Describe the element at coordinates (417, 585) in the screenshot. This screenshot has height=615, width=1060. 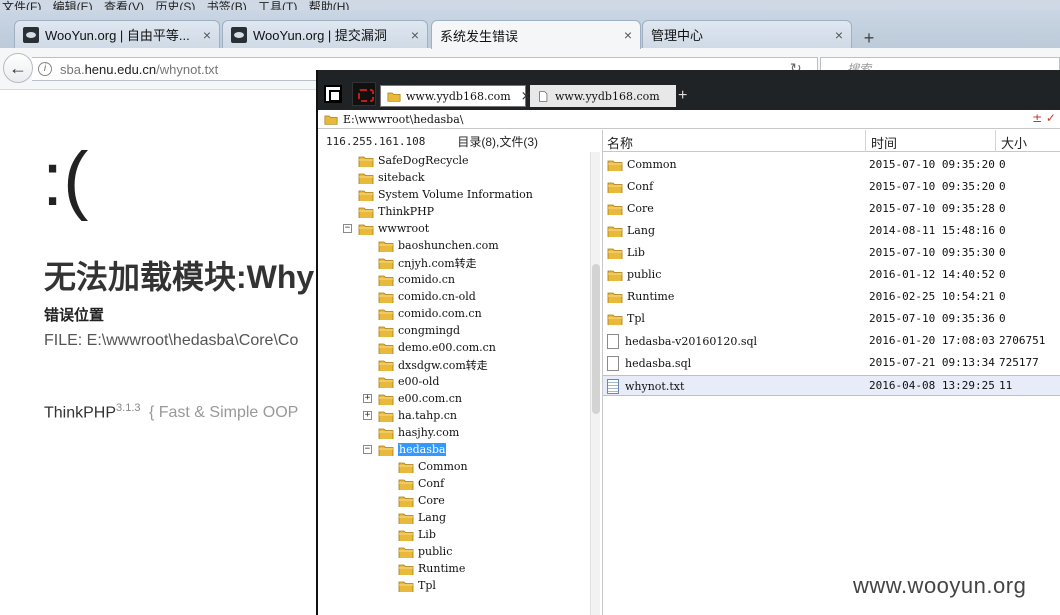
I see `tree-item: Tpl` at that location.